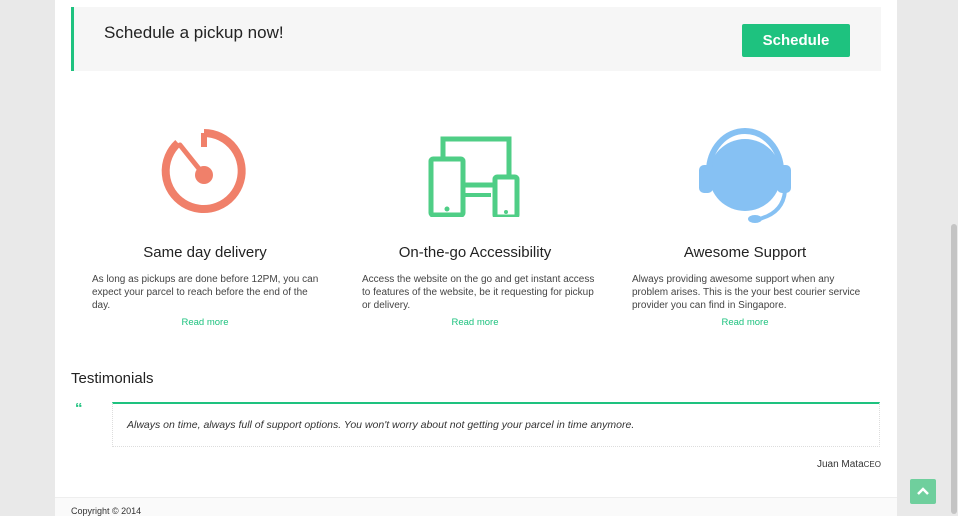 The width and height of the screenshot is (958, 516). Describe the element at coordinates (840, 464) in the screenshot. I see `author-name: Juan Mata` at that location.